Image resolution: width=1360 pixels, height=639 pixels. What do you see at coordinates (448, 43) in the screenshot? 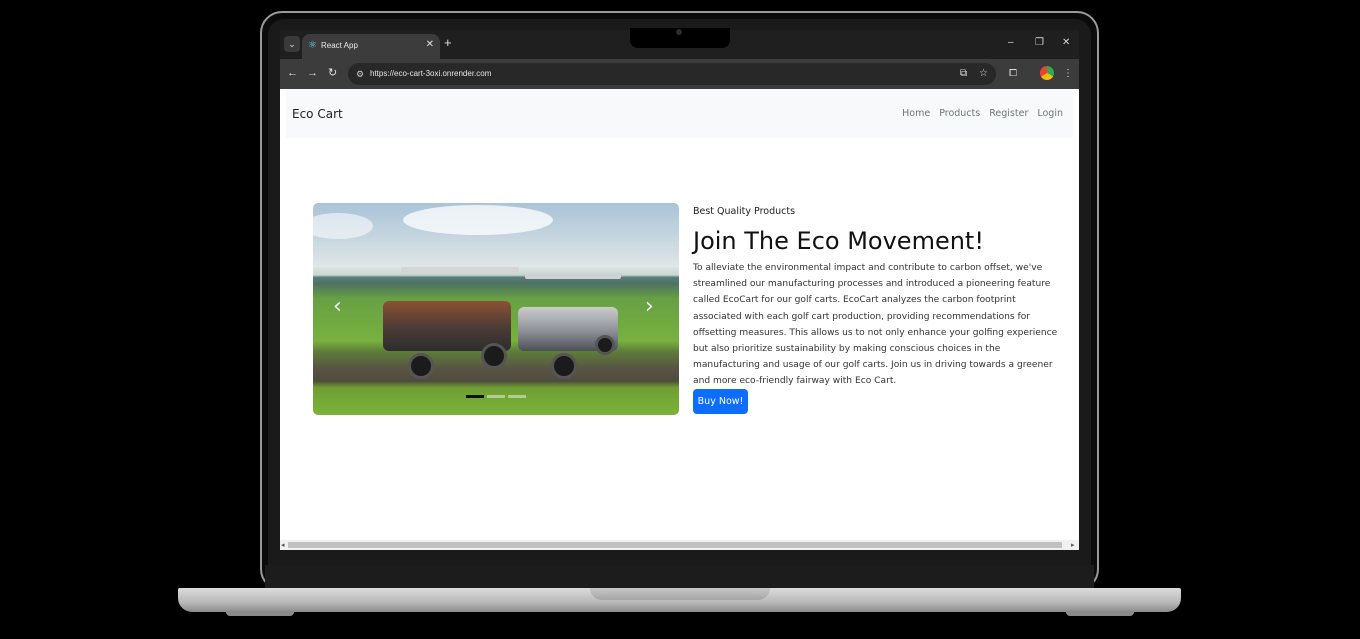
I see `new-tab-button: +` at bounding box center [448, 43].